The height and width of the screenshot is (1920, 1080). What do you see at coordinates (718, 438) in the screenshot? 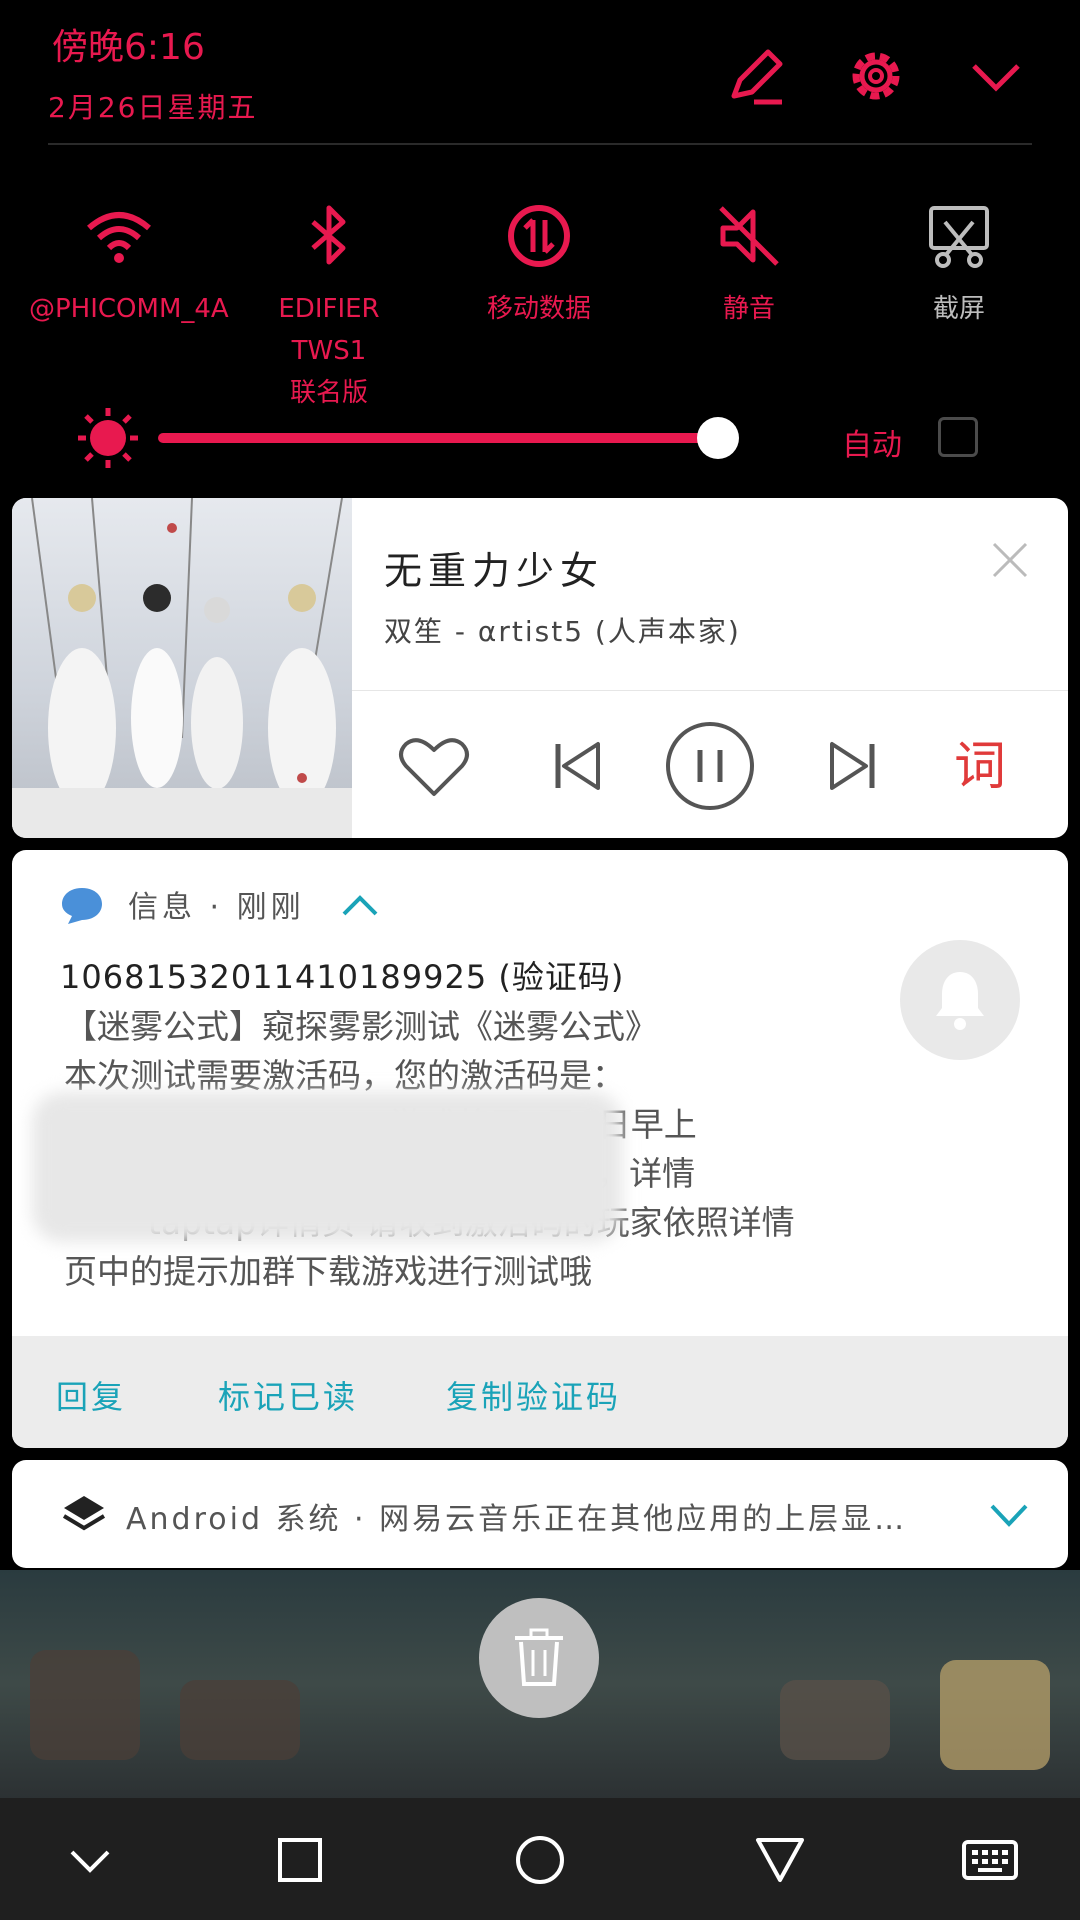
I see `brightness-slider-thumb` at bounding box center [718, 438].